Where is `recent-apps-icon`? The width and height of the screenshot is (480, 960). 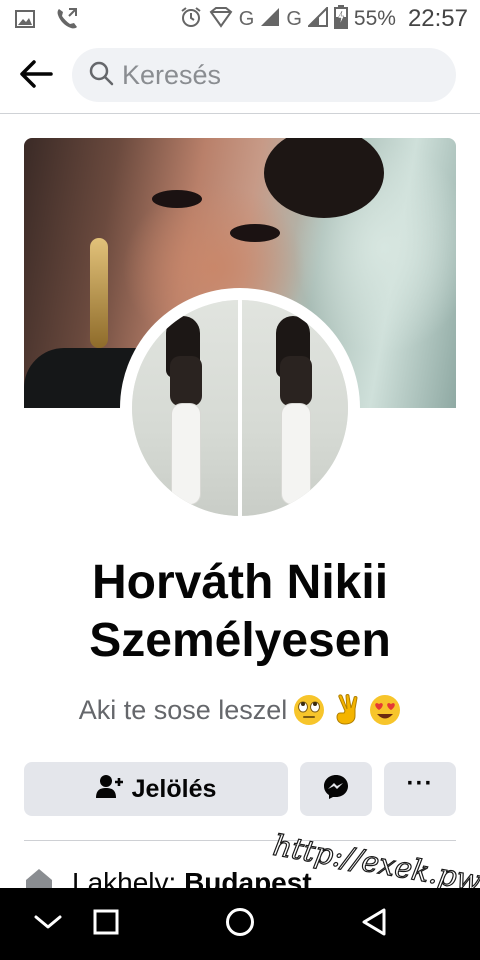
recent-apps-icon is located at coordinates (106, 924).